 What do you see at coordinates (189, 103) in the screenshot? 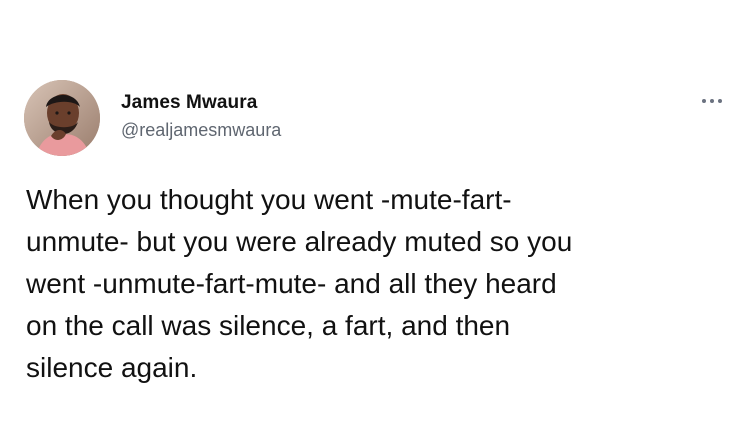
I see `author-name: James Mwaura` at bounding box center [189, 103].